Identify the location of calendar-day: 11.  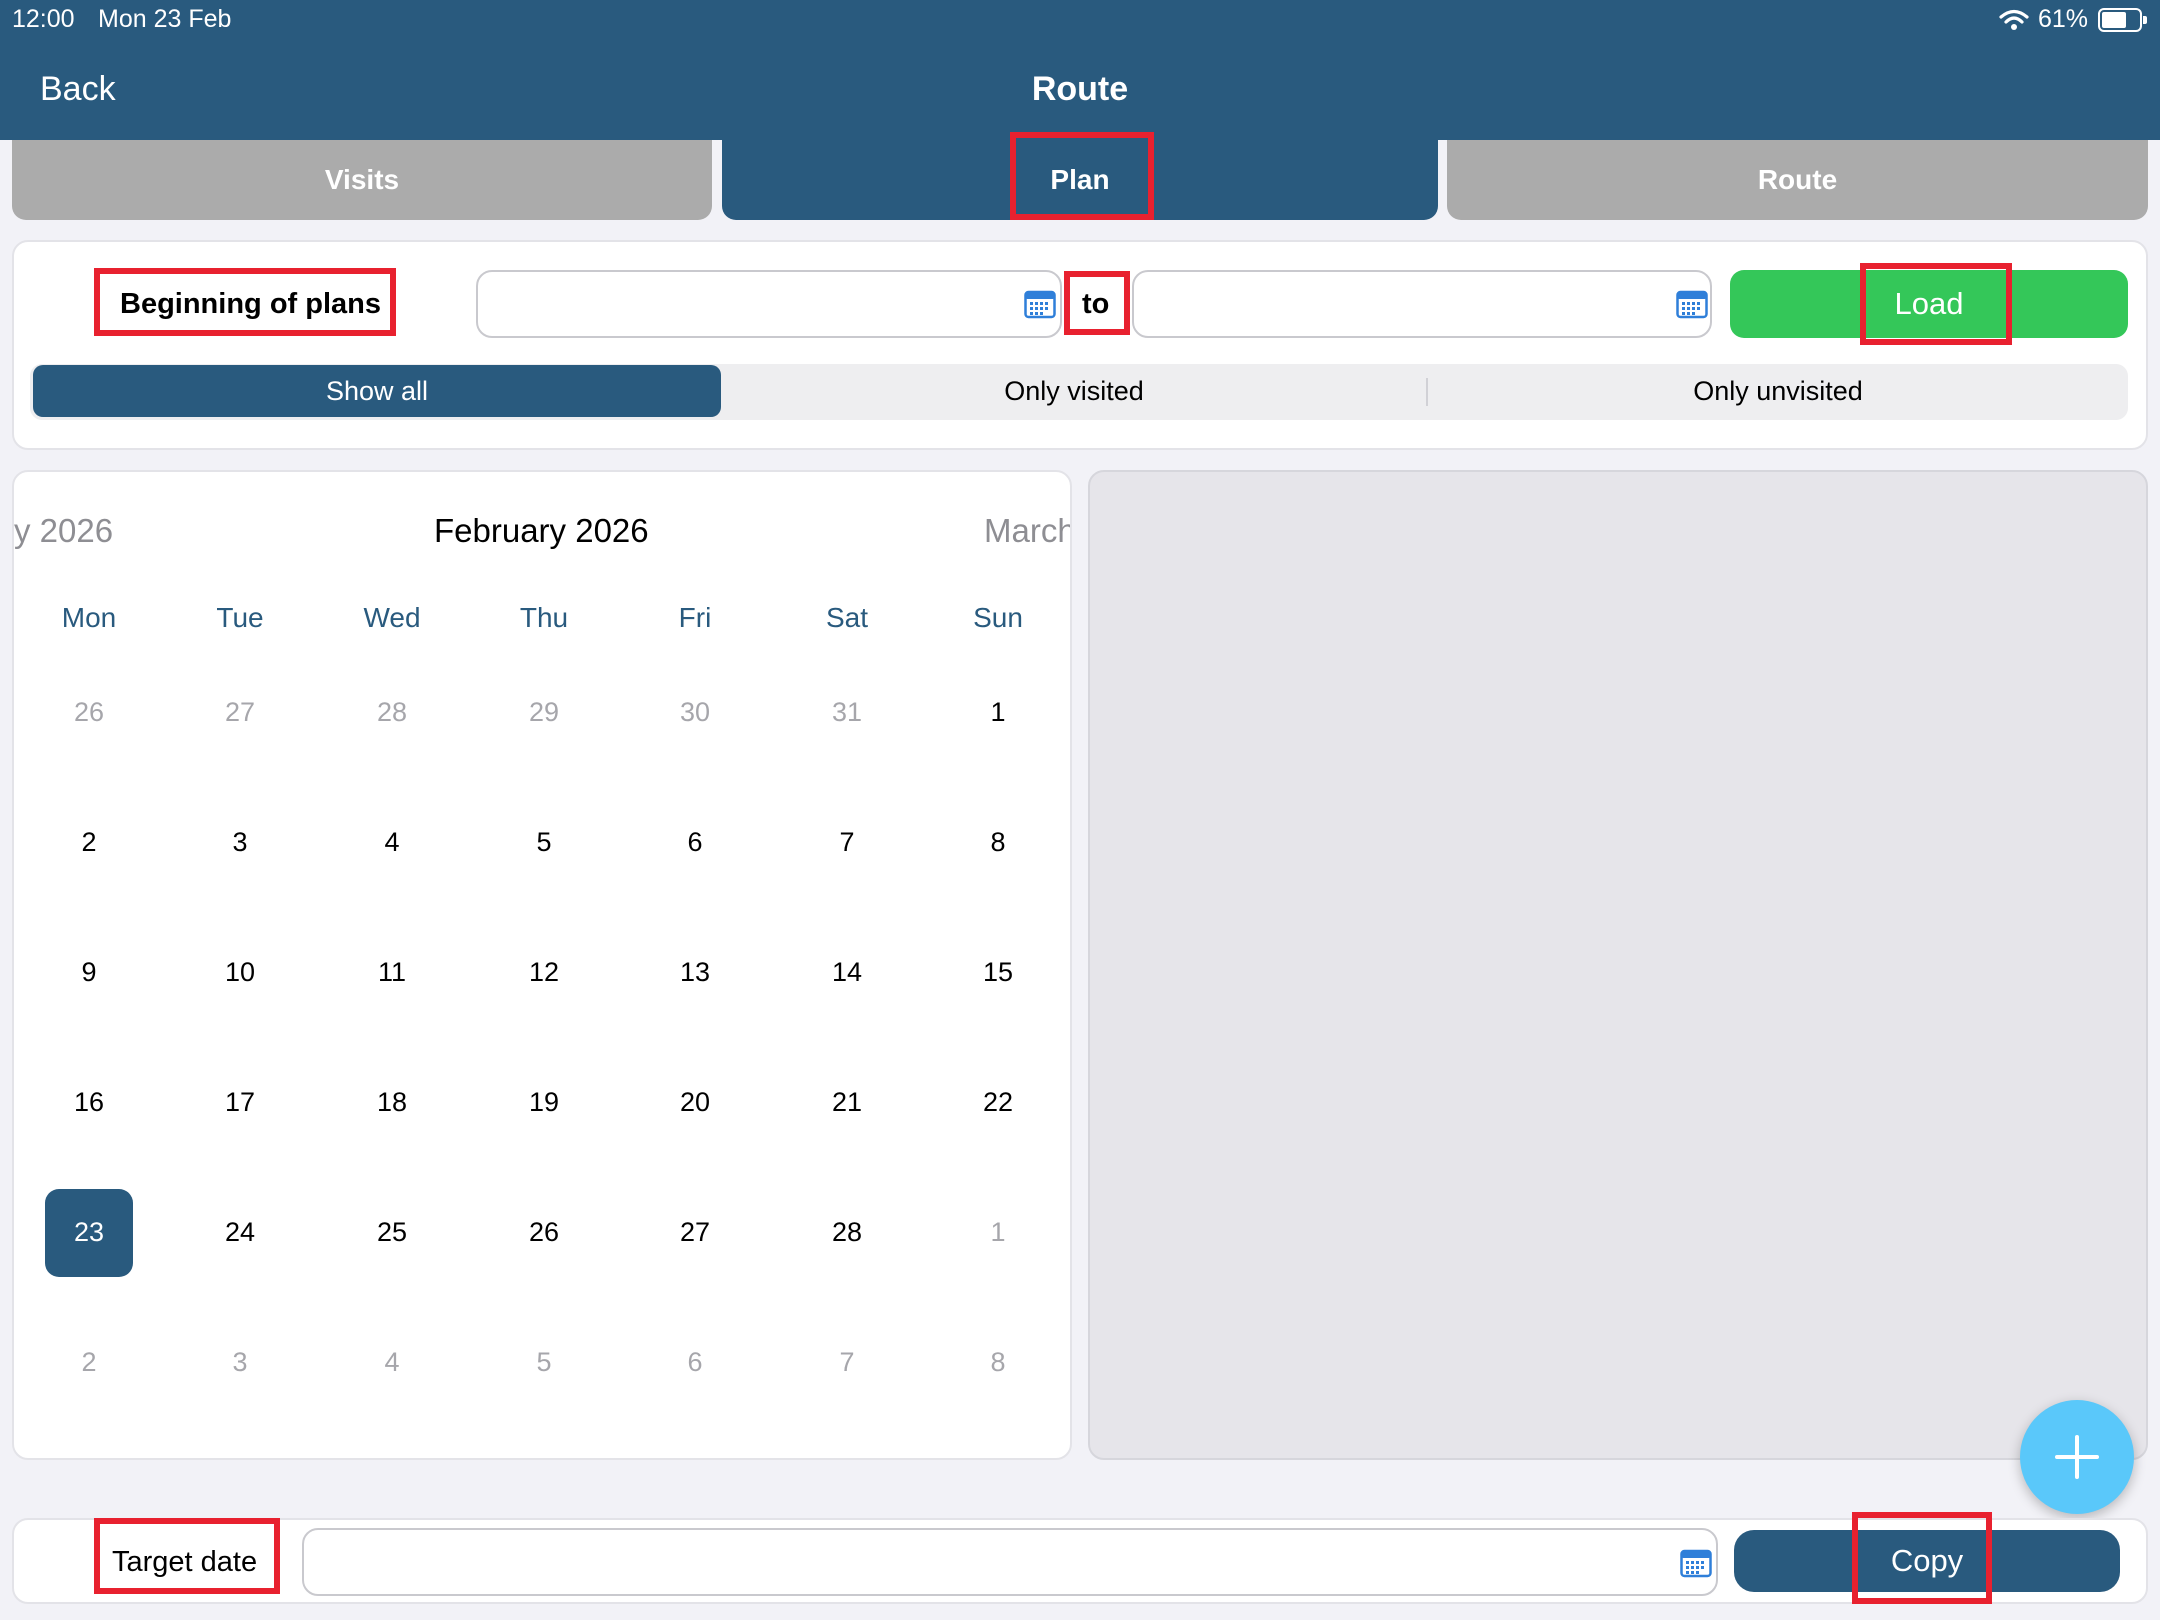
(392, 972).